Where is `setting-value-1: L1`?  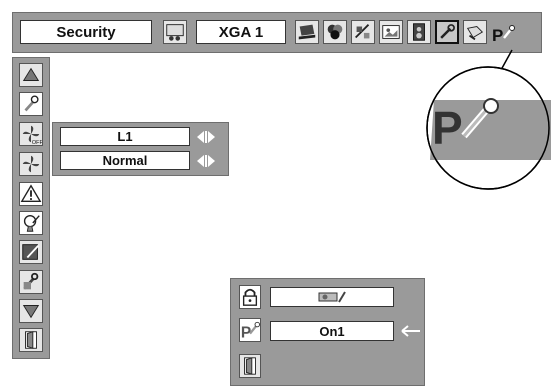 setting-value-1: L1 is located at coordinates (125, 136).